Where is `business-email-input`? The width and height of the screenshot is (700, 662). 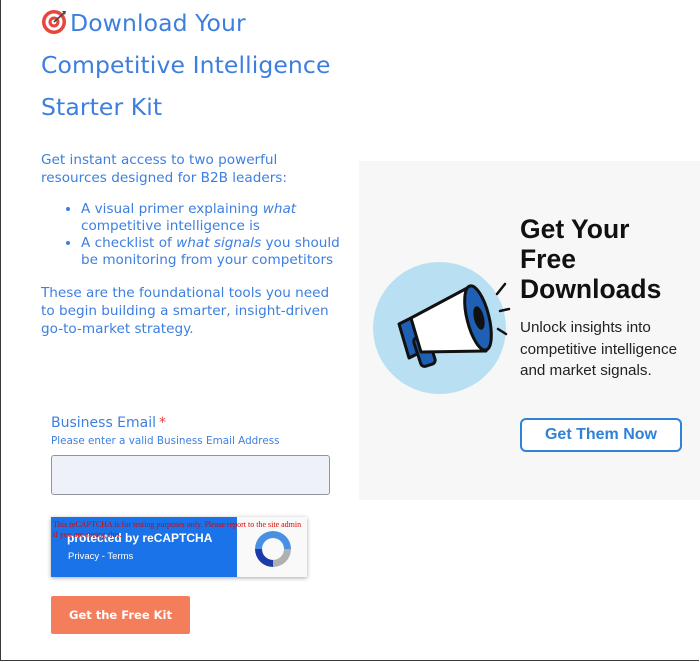 business-email-input is located at coordinates (190, 475).